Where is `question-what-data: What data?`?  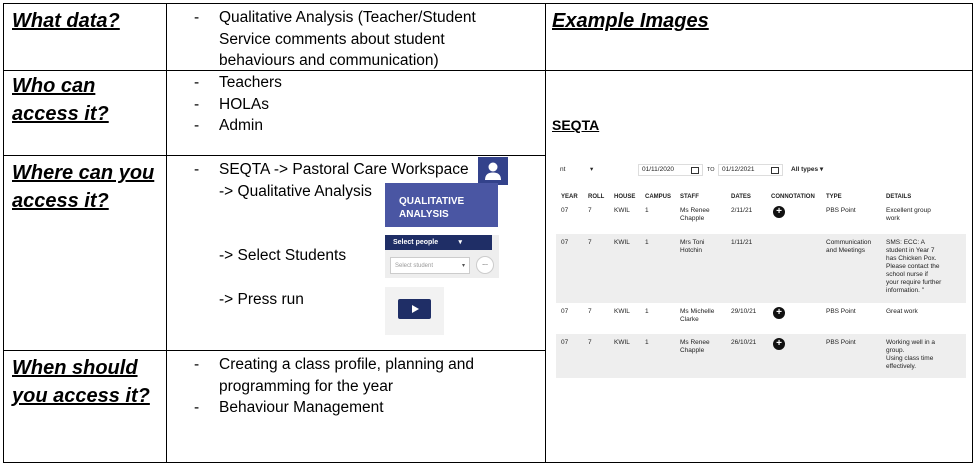
question-what-data: What data? is located at coordinates (66, 21).